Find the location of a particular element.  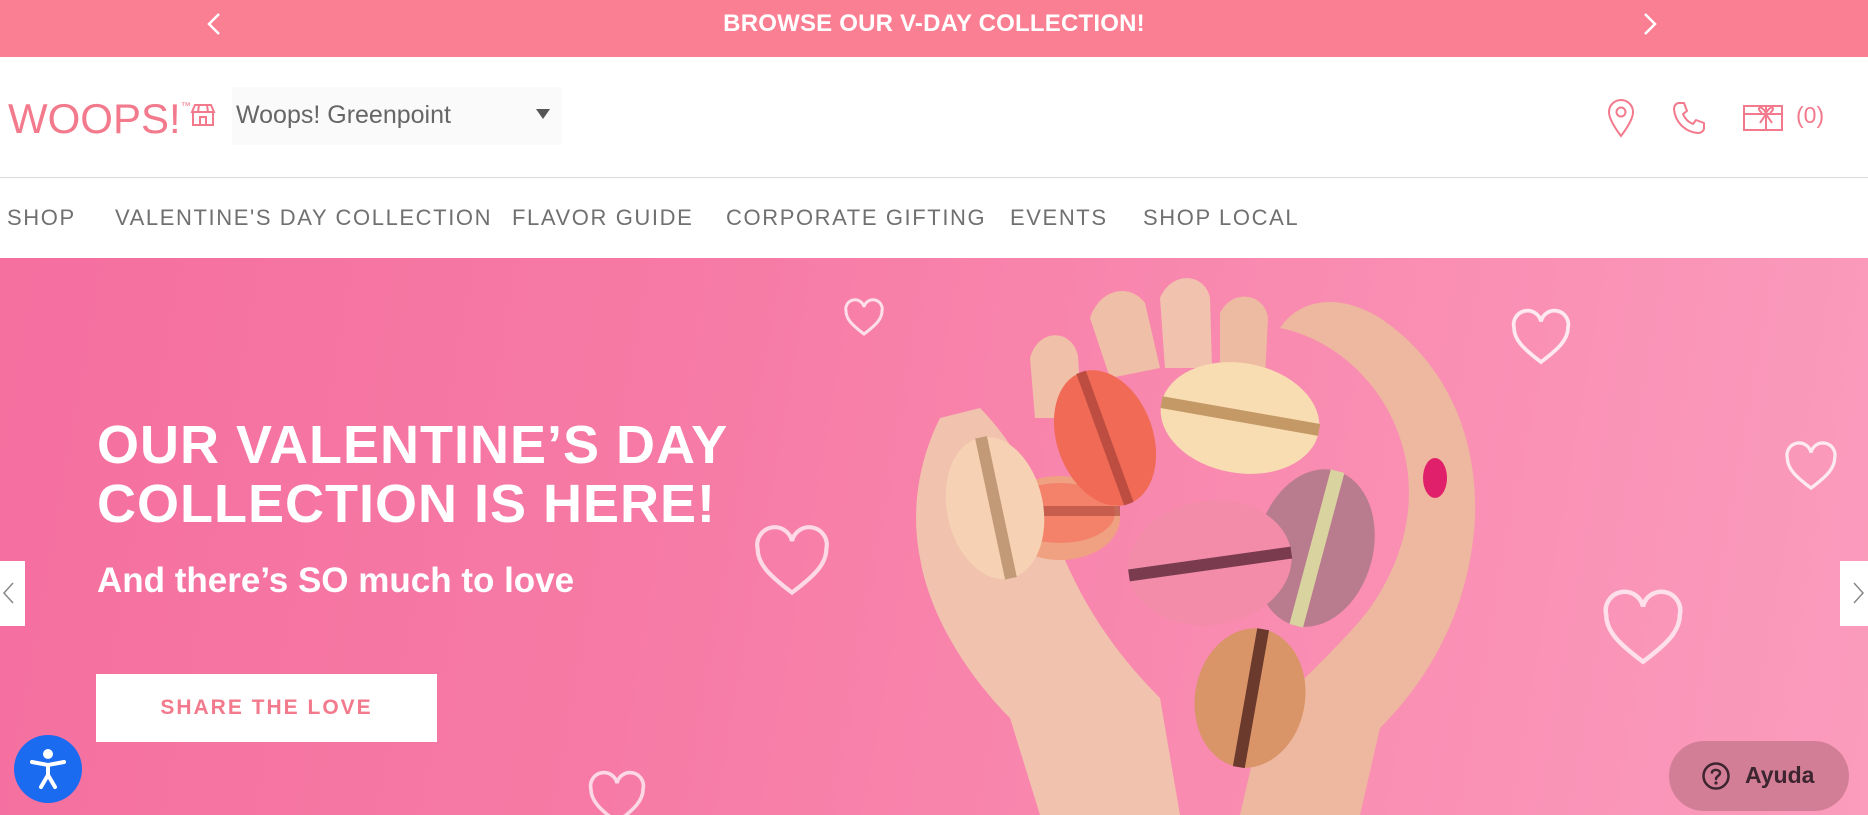

hero-title: OUR VALENTINE’S DAY COLLECTION IS HERE! is located at coordinates (447, 475).